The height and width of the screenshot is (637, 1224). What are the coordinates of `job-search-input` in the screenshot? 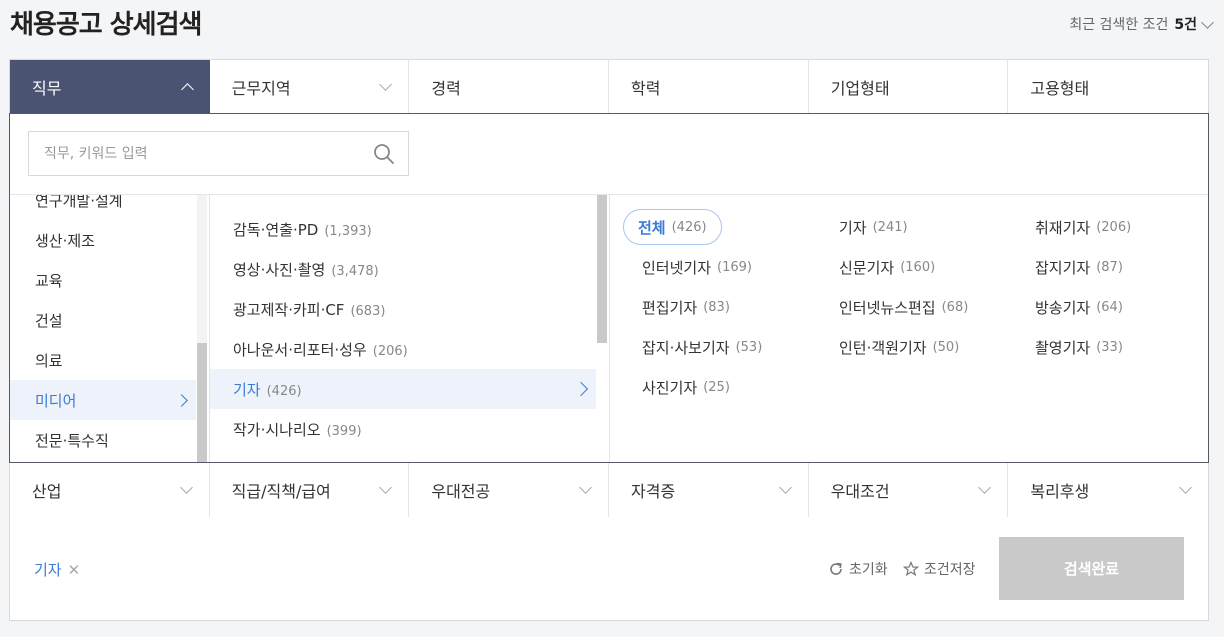 It's located at (208, 153).